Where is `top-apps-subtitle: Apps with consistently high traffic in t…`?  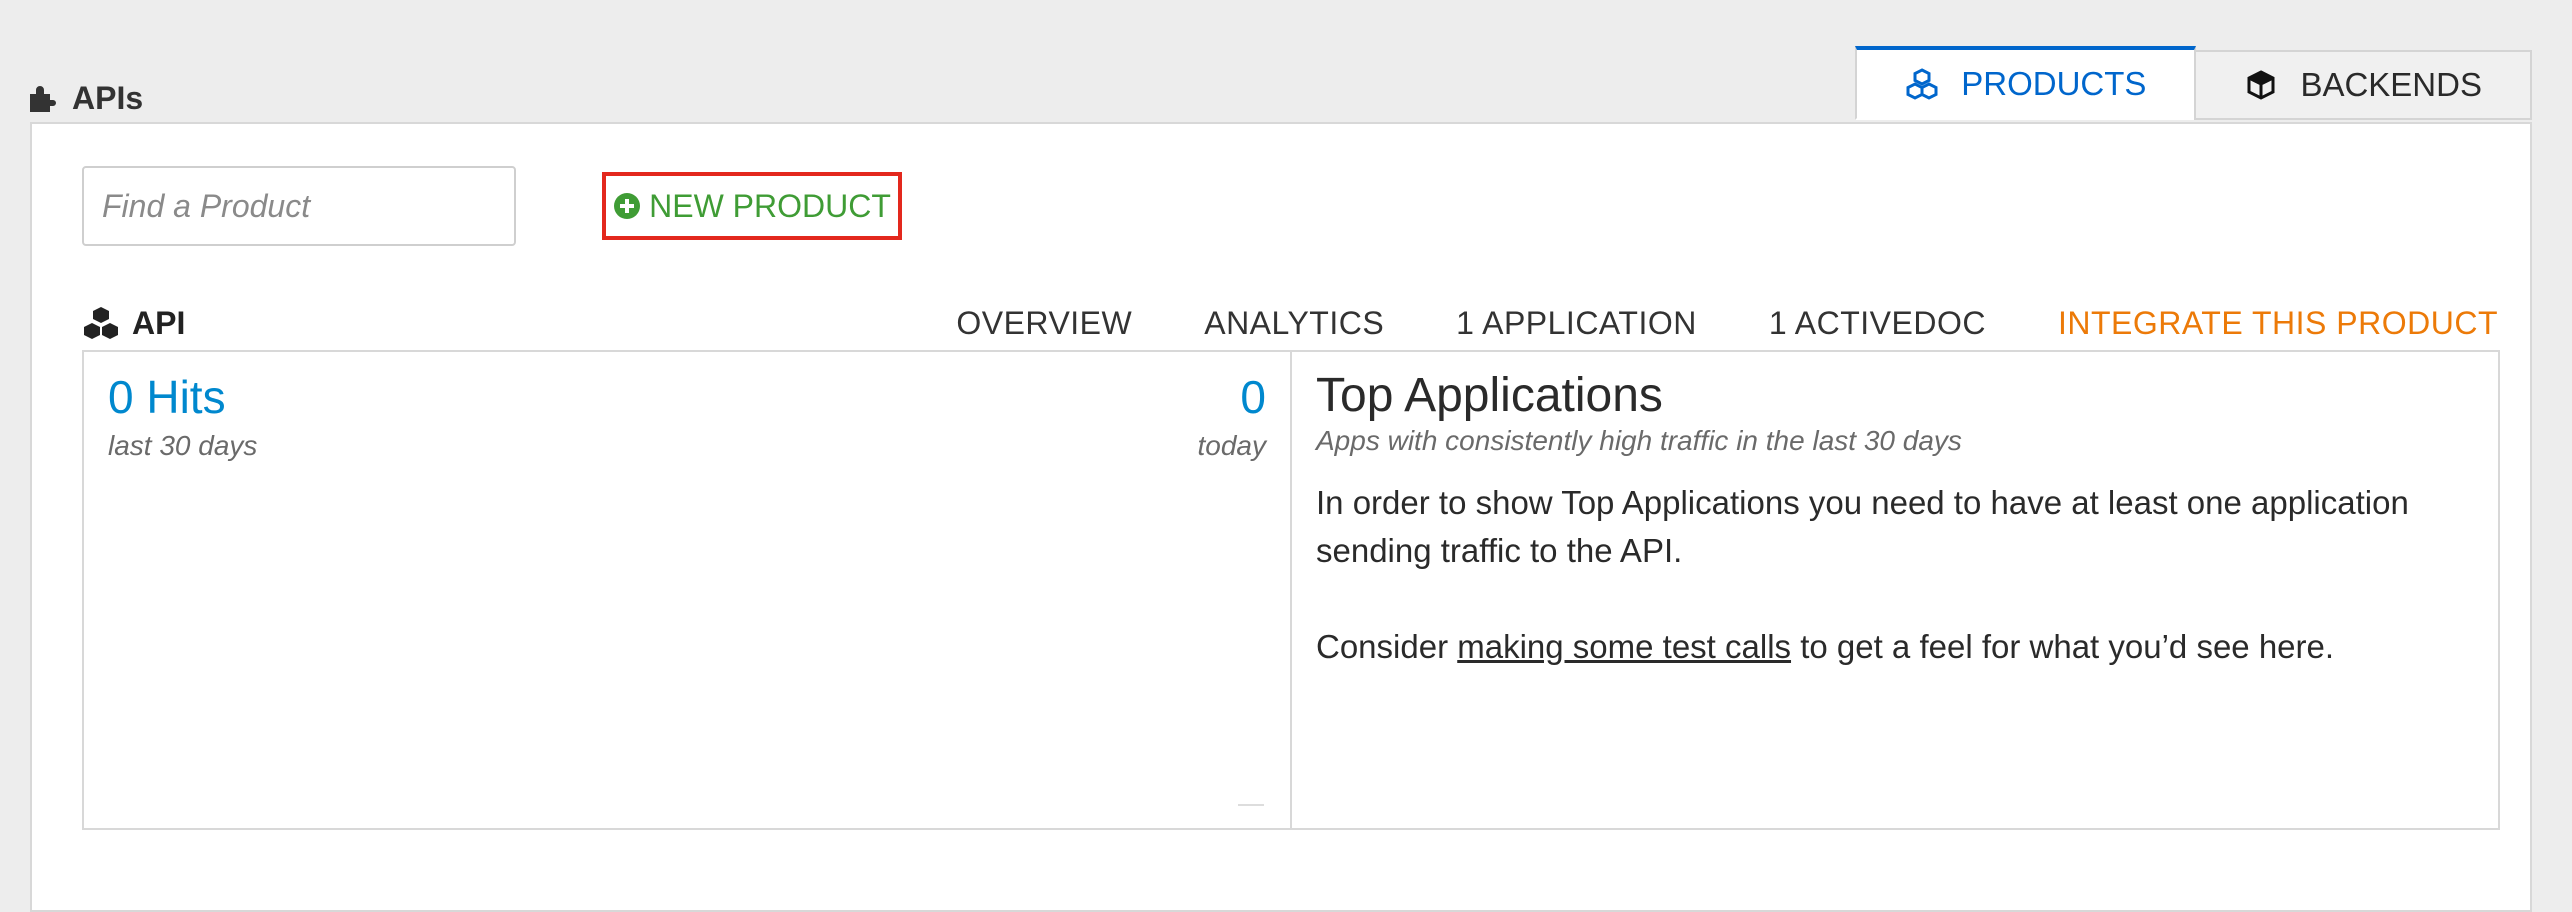 top-apps-subtitle: Apps with consistently high traffic in t… is located at coordinates (1639, 440).